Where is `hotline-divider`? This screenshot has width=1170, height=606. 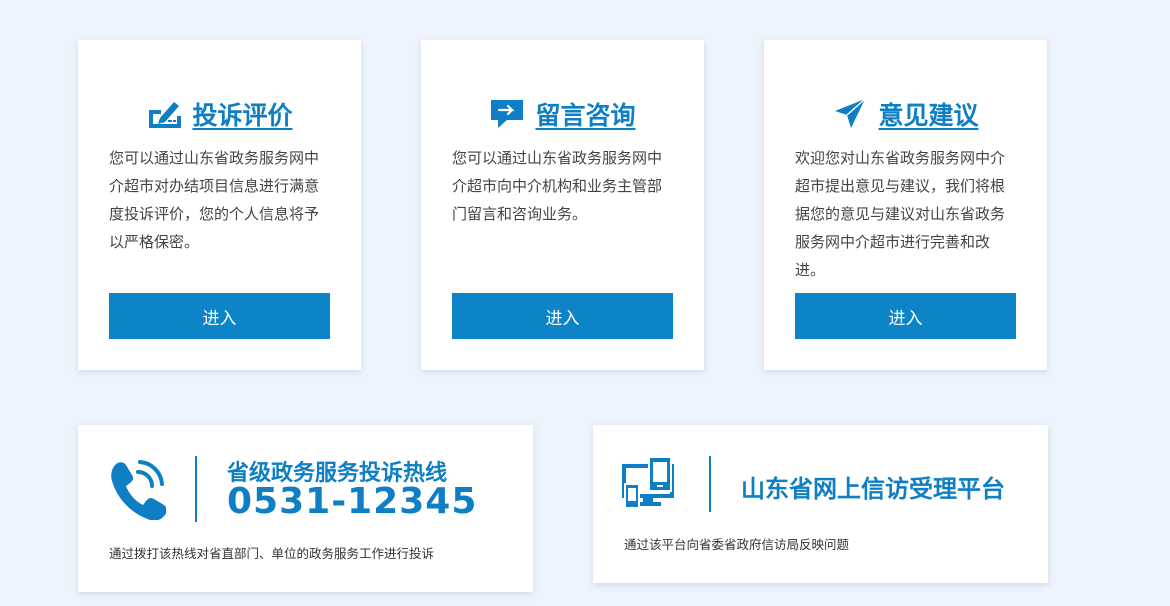
hotline-divider is located at coordinates (196, 489).